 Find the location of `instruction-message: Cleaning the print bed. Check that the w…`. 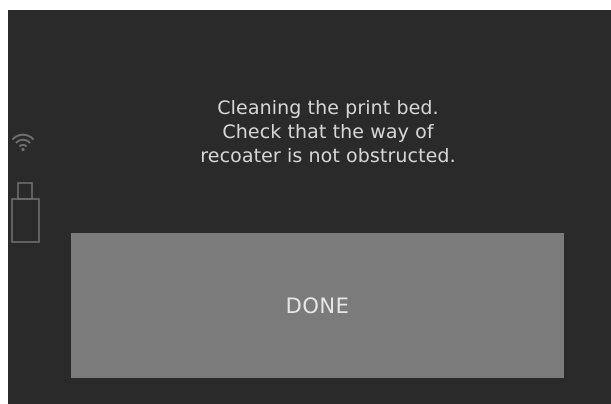

instruction-message: Cleaning the print bed. Check that the w… is located at coordinates (328, 132).